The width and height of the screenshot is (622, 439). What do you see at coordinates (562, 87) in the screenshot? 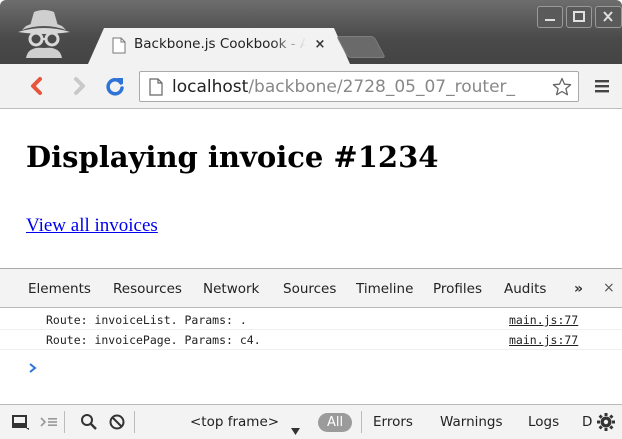
I see `star-icon` at bounding box center [562, 87].